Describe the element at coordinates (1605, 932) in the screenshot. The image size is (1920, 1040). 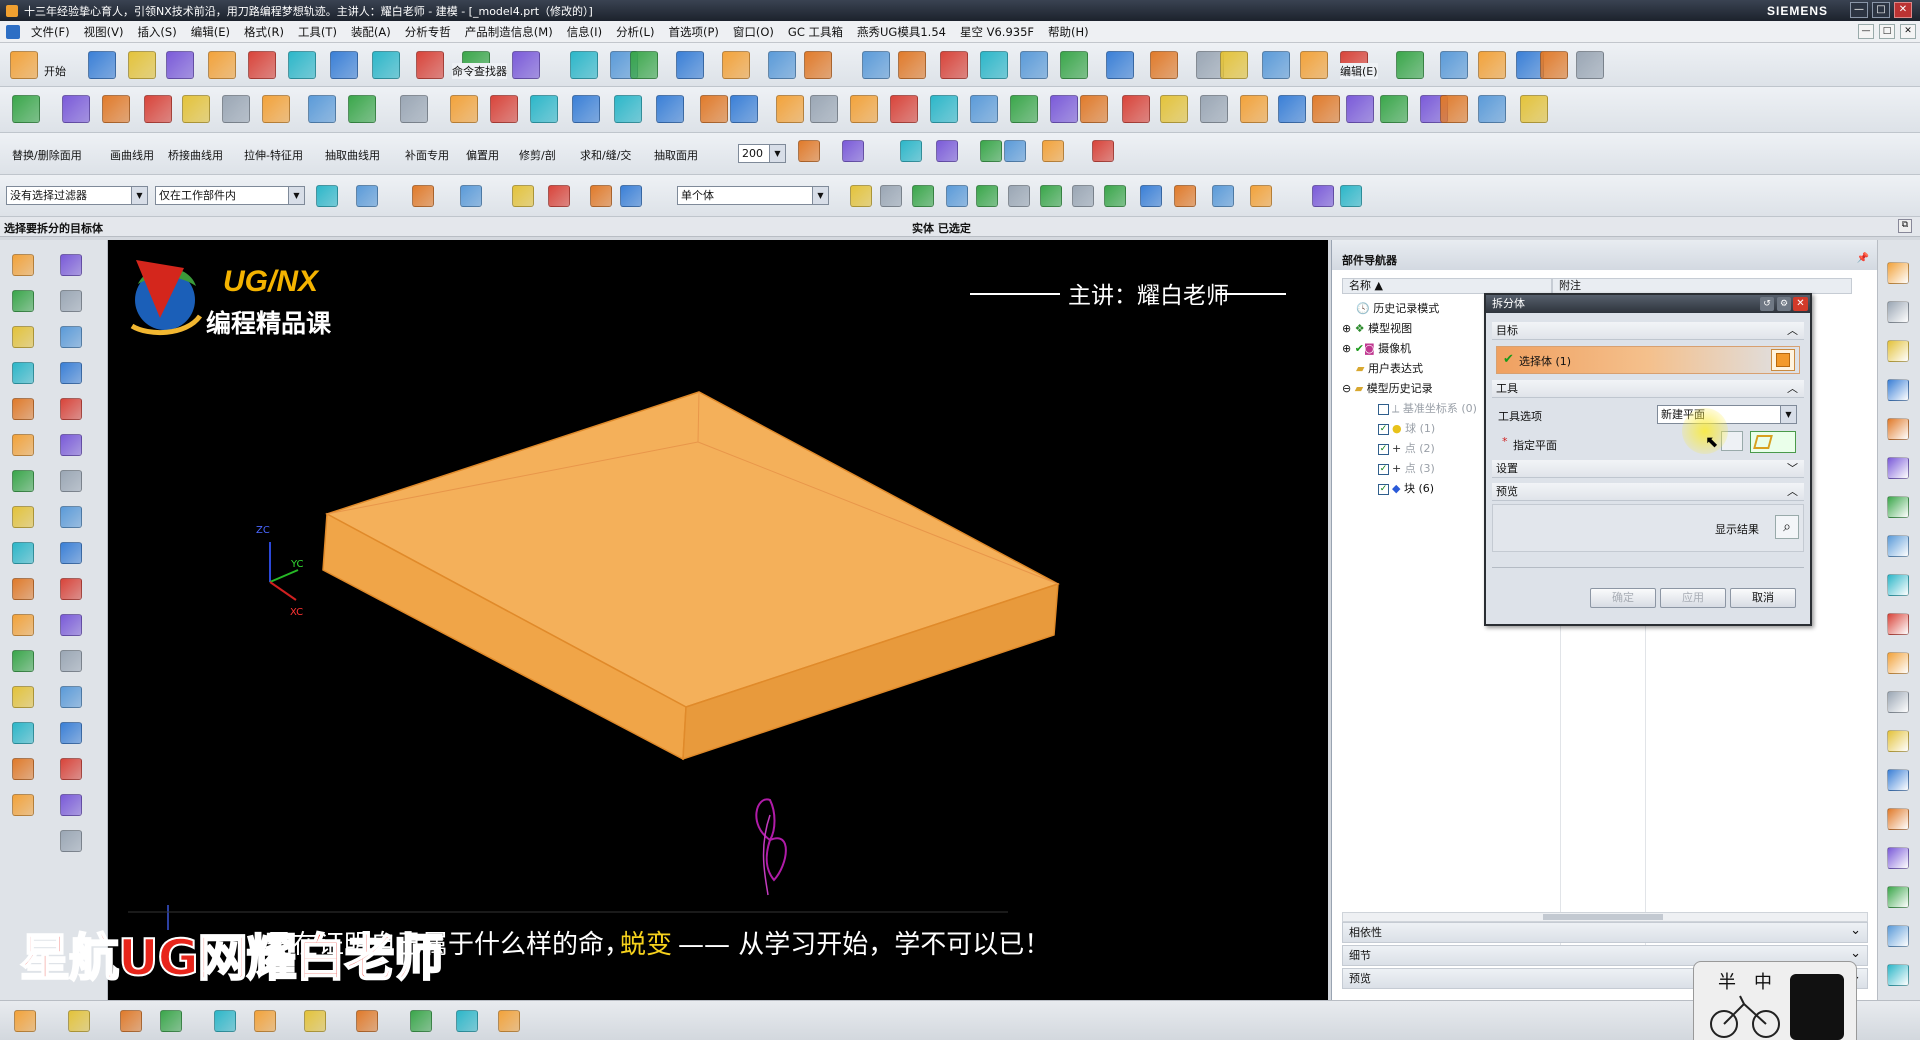
I see `panel-dependencies: 相依性` at that location.